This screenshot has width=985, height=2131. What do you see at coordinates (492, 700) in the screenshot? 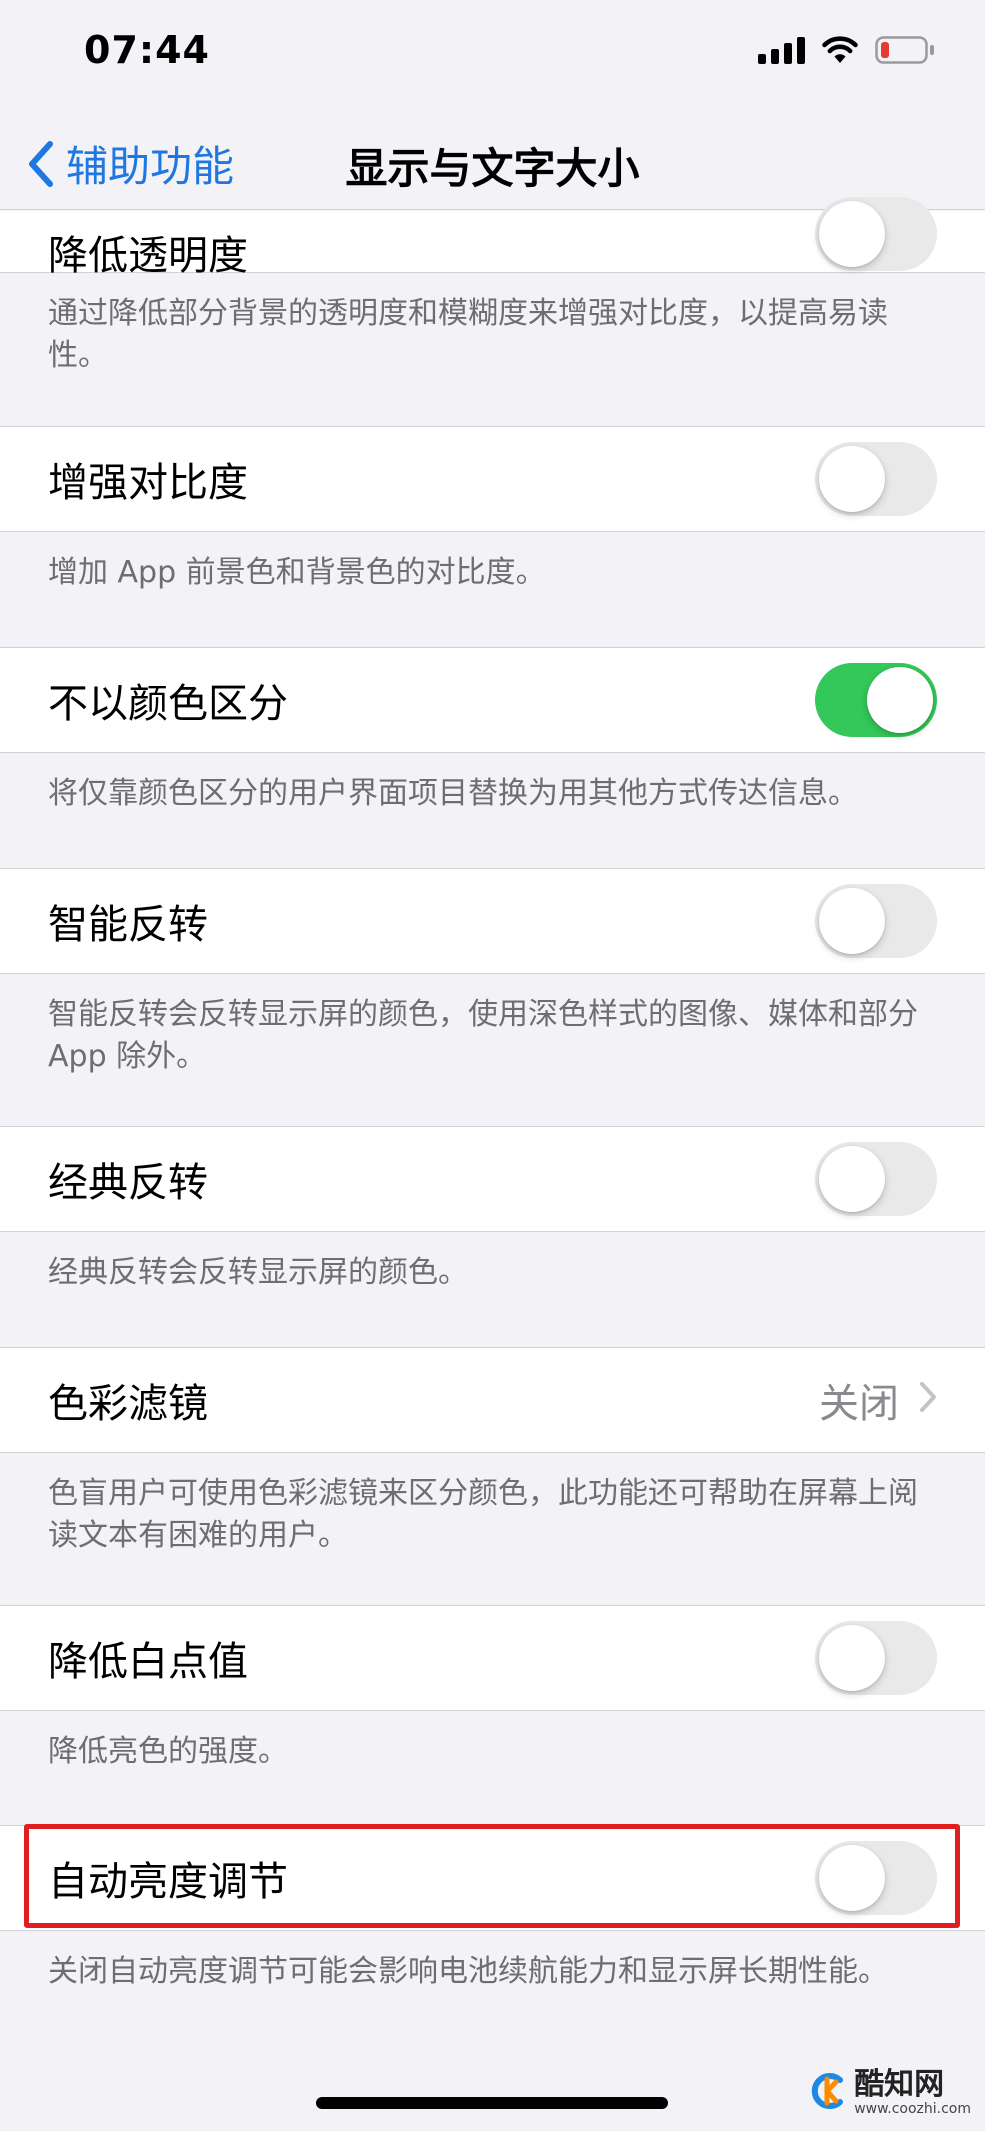
I see `setting-row-differentiate-without-color: 不以颜色区分` at bounding box center [492, 700].